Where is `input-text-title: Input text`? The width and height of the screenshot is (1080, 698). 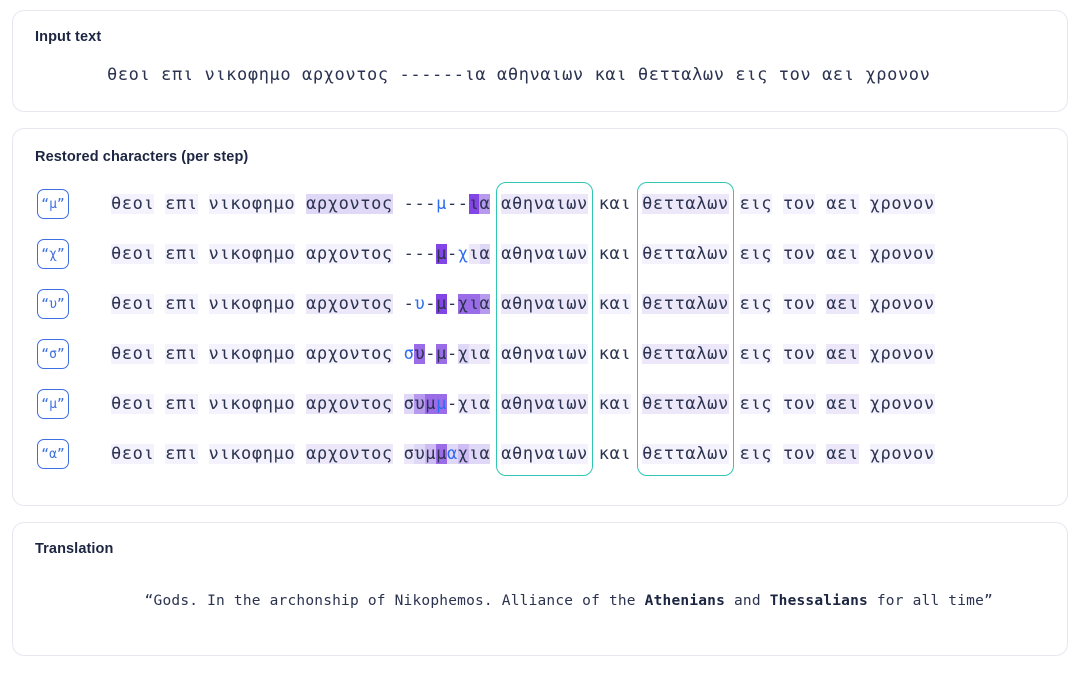
input-text-title: Input text is located at coordinates (68, 37).